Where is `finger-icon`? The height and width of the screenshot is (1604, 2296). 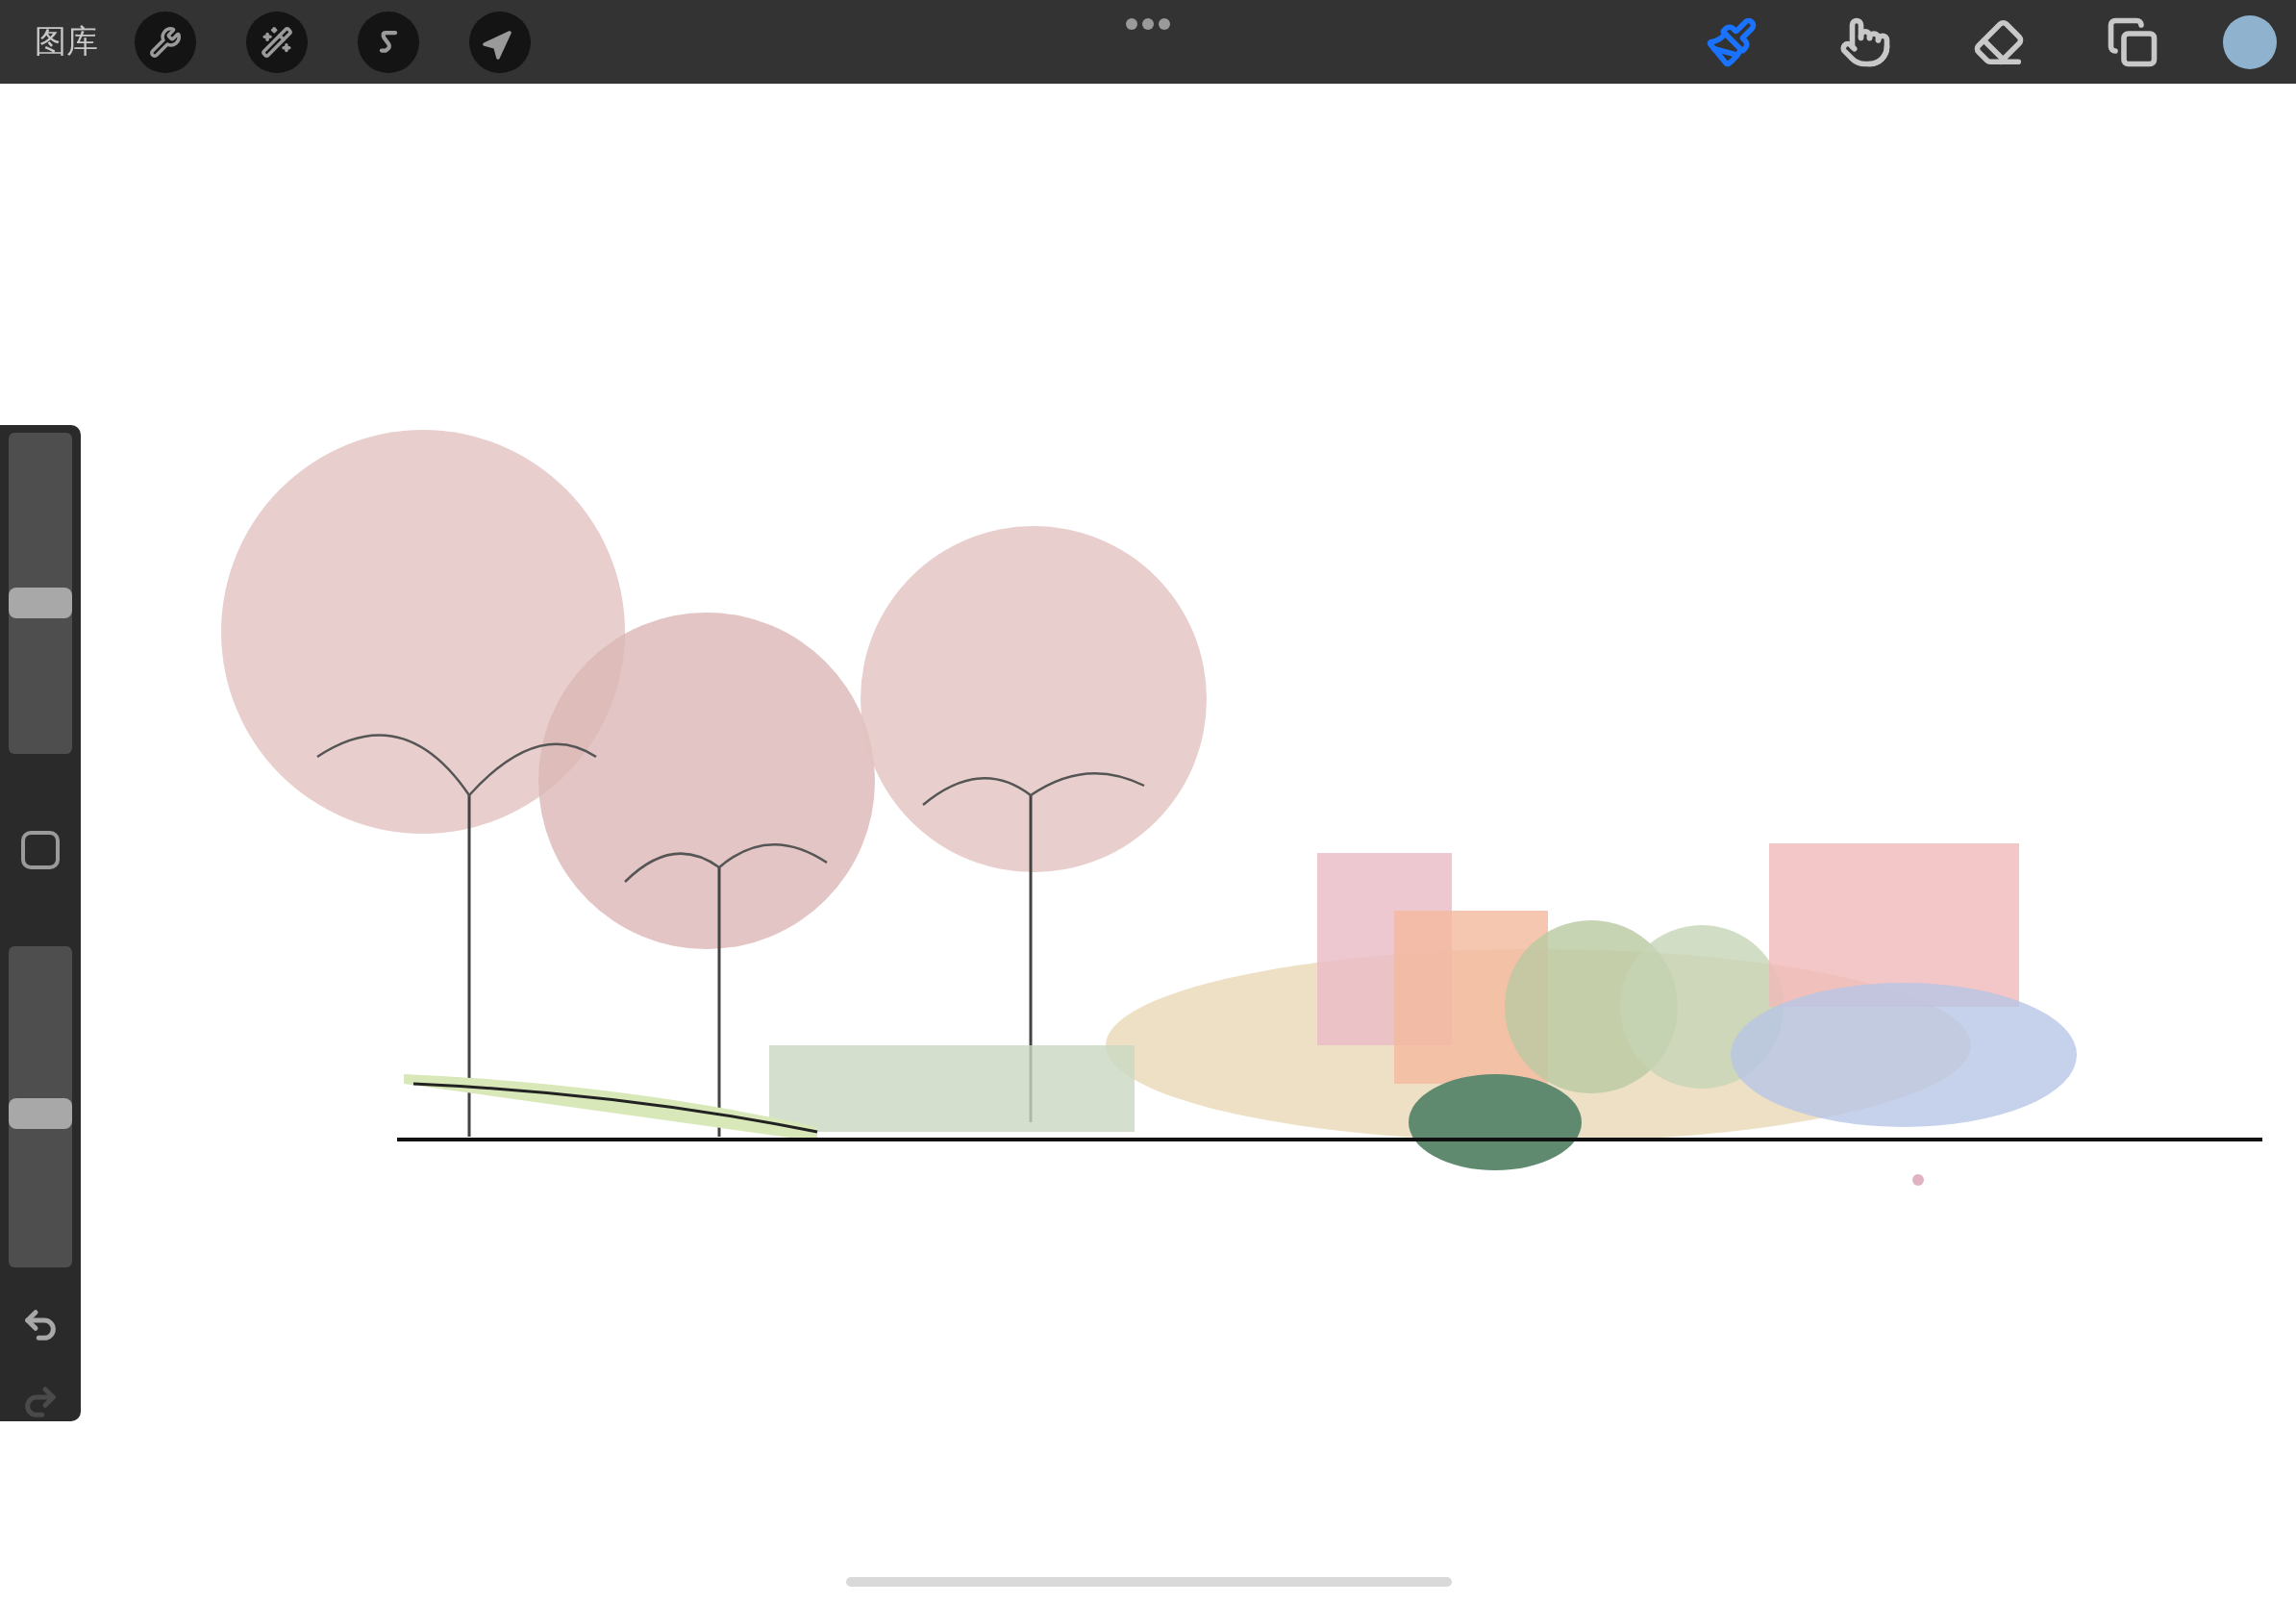 finger-icon is located at coordinates (1865, 41).